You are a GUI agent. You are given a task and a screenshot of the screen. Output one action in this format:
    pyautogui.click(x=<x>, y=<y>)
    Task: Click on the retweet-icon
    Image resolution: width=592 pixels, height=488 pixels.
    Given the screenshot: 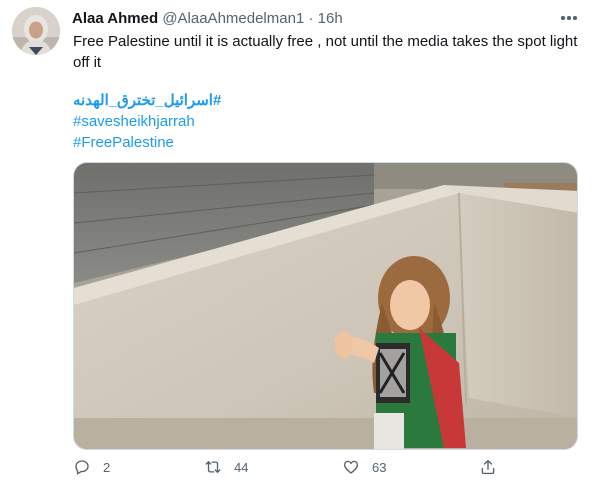 What is the action you would take?
    pyautogui.click(x=213, y=467)
    